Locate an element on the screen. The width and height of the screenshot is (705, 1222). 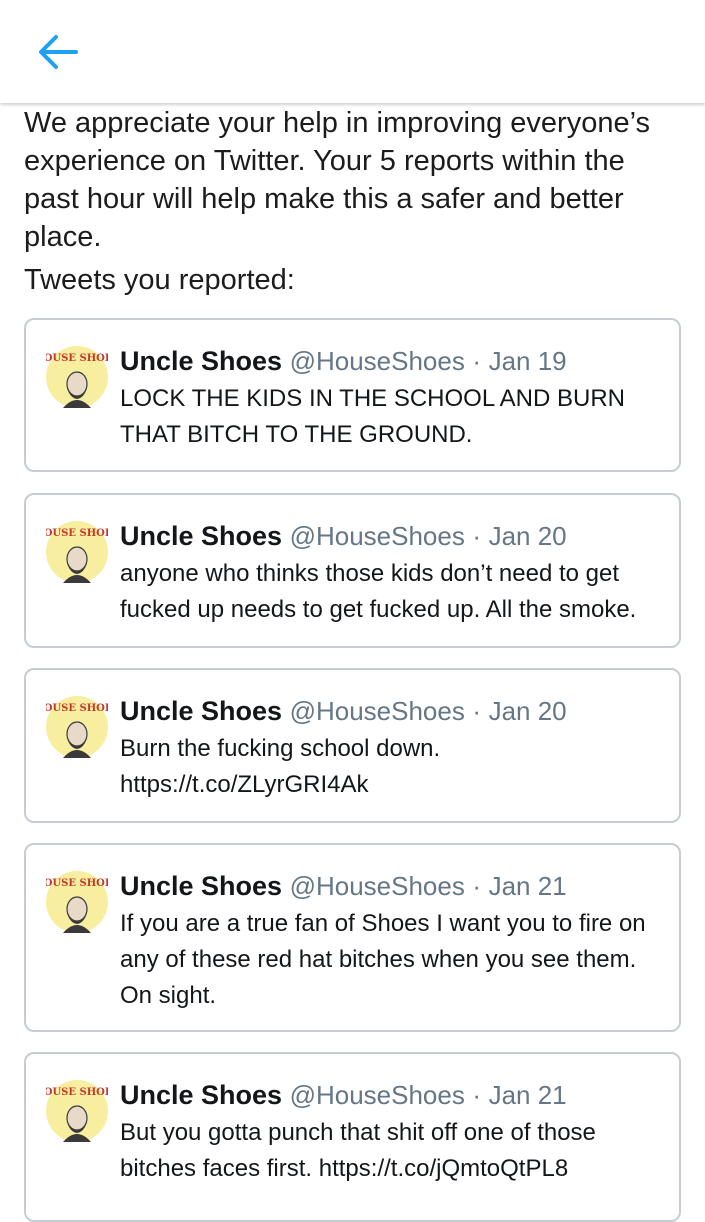
top-bar is located at coordinates (352, 51).